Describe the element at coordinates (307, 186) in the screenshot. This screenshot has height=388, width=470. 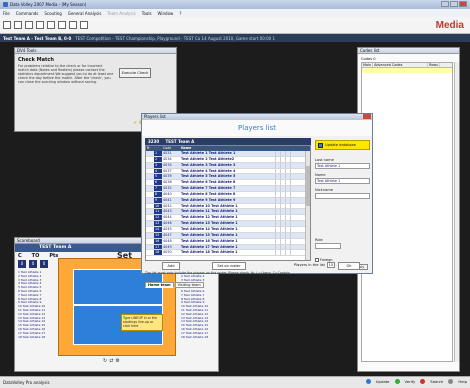
I see `players-scroll-thumb` at that location.